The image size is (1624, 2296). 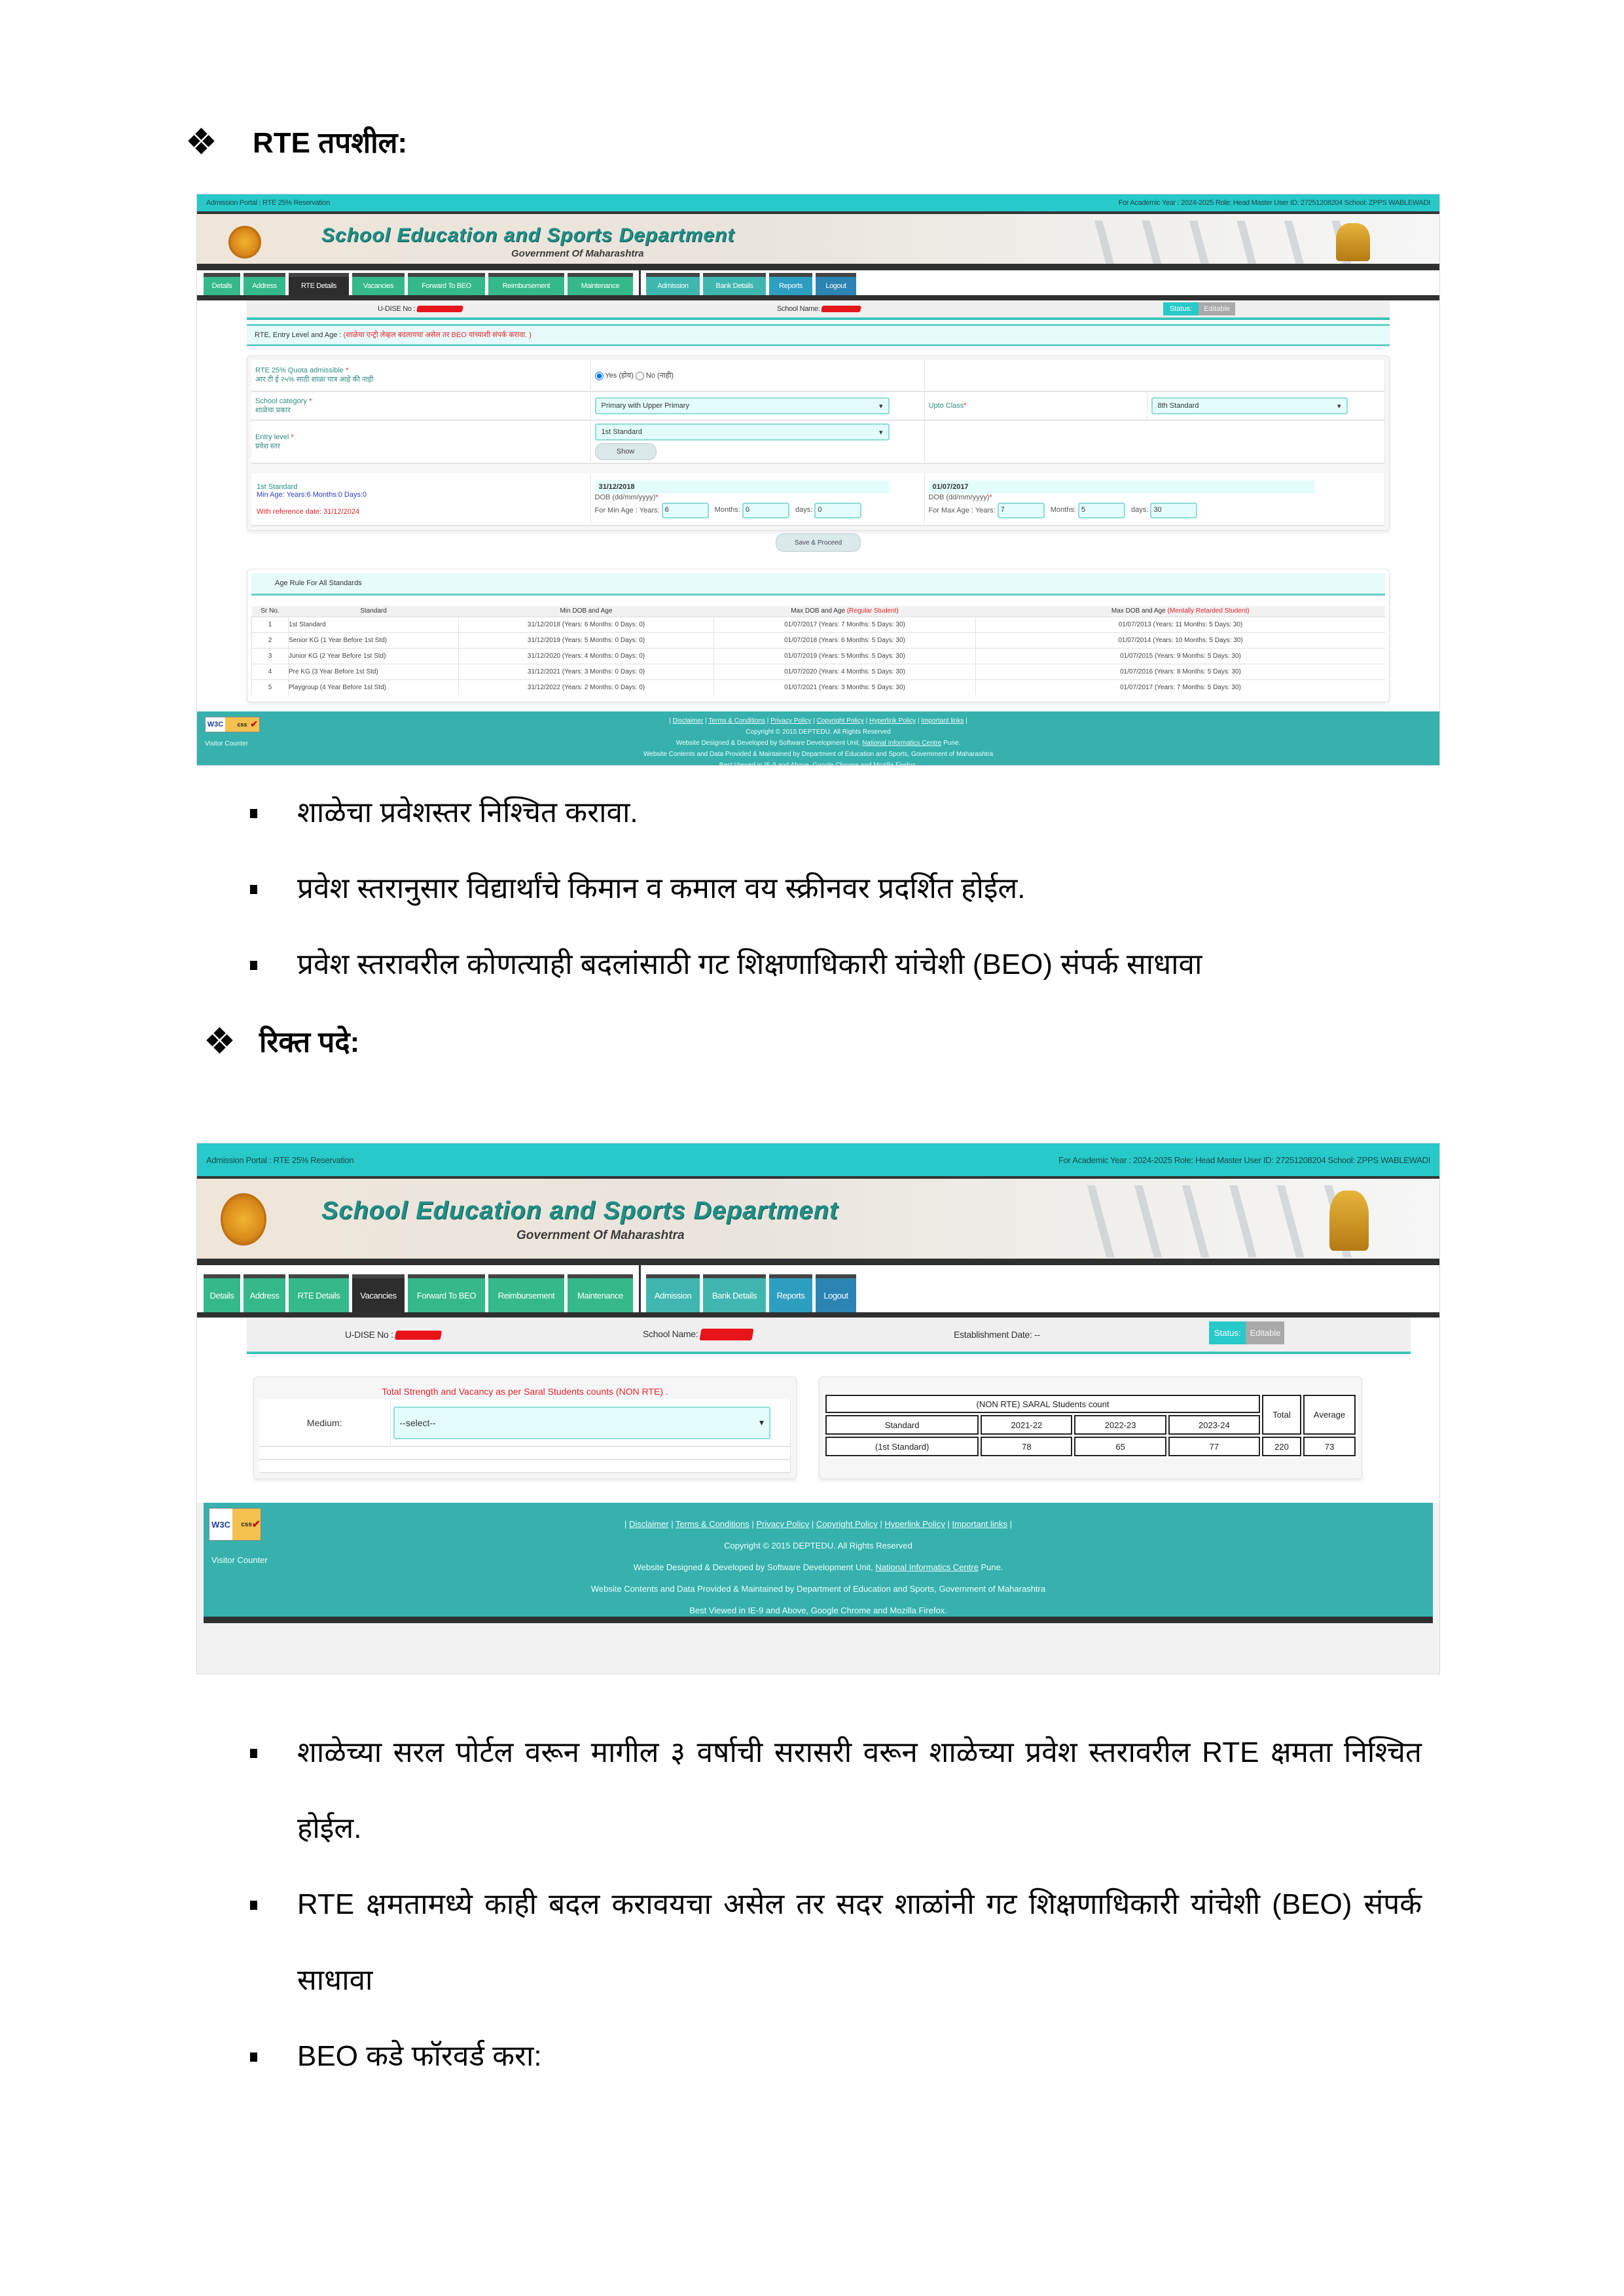 What do you see at coordinates (626, 497) in the screenshot?
I see `min-dob-label: DOB (dd/mm/yyyy)*` at bounding box center [626, 497].